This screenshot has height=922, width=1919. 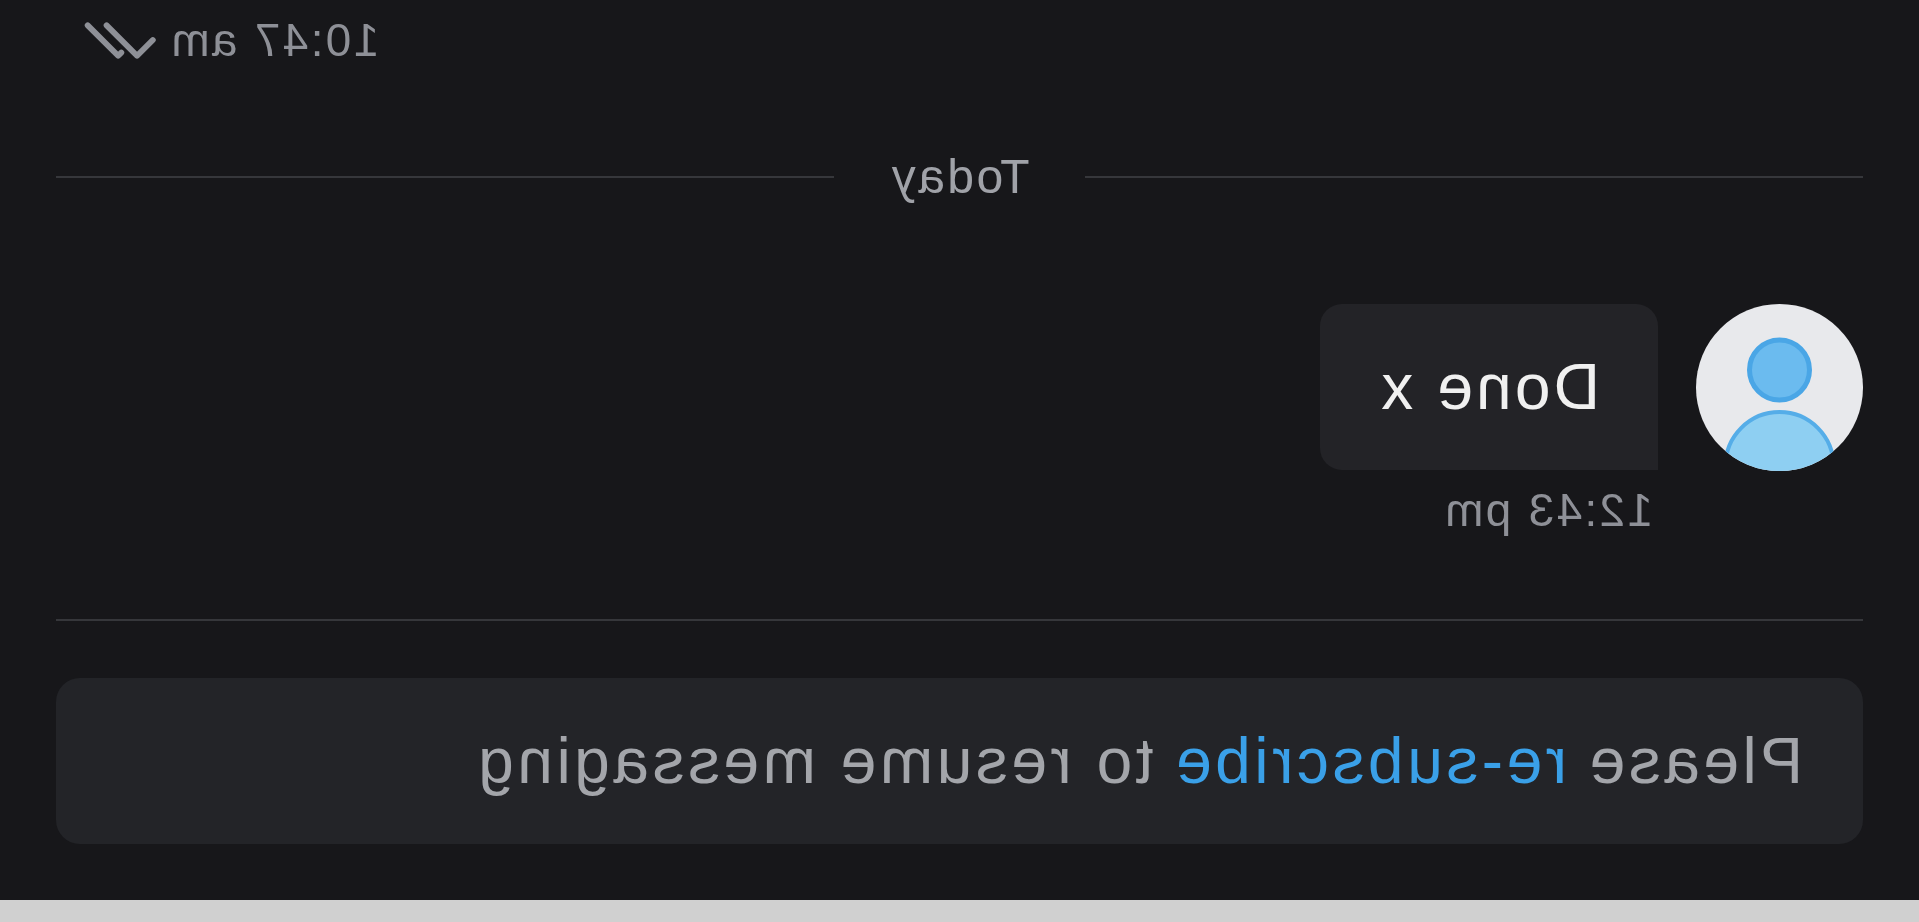 What do you see at coordinates (1489, 387) in the screenshot?
I see `message-text: Done x` at bounding box center [1489, 387].